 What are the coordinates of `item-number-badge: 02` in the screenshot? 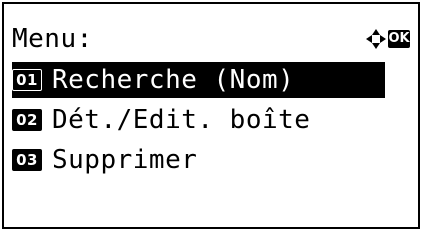 It's located at (27, 120).